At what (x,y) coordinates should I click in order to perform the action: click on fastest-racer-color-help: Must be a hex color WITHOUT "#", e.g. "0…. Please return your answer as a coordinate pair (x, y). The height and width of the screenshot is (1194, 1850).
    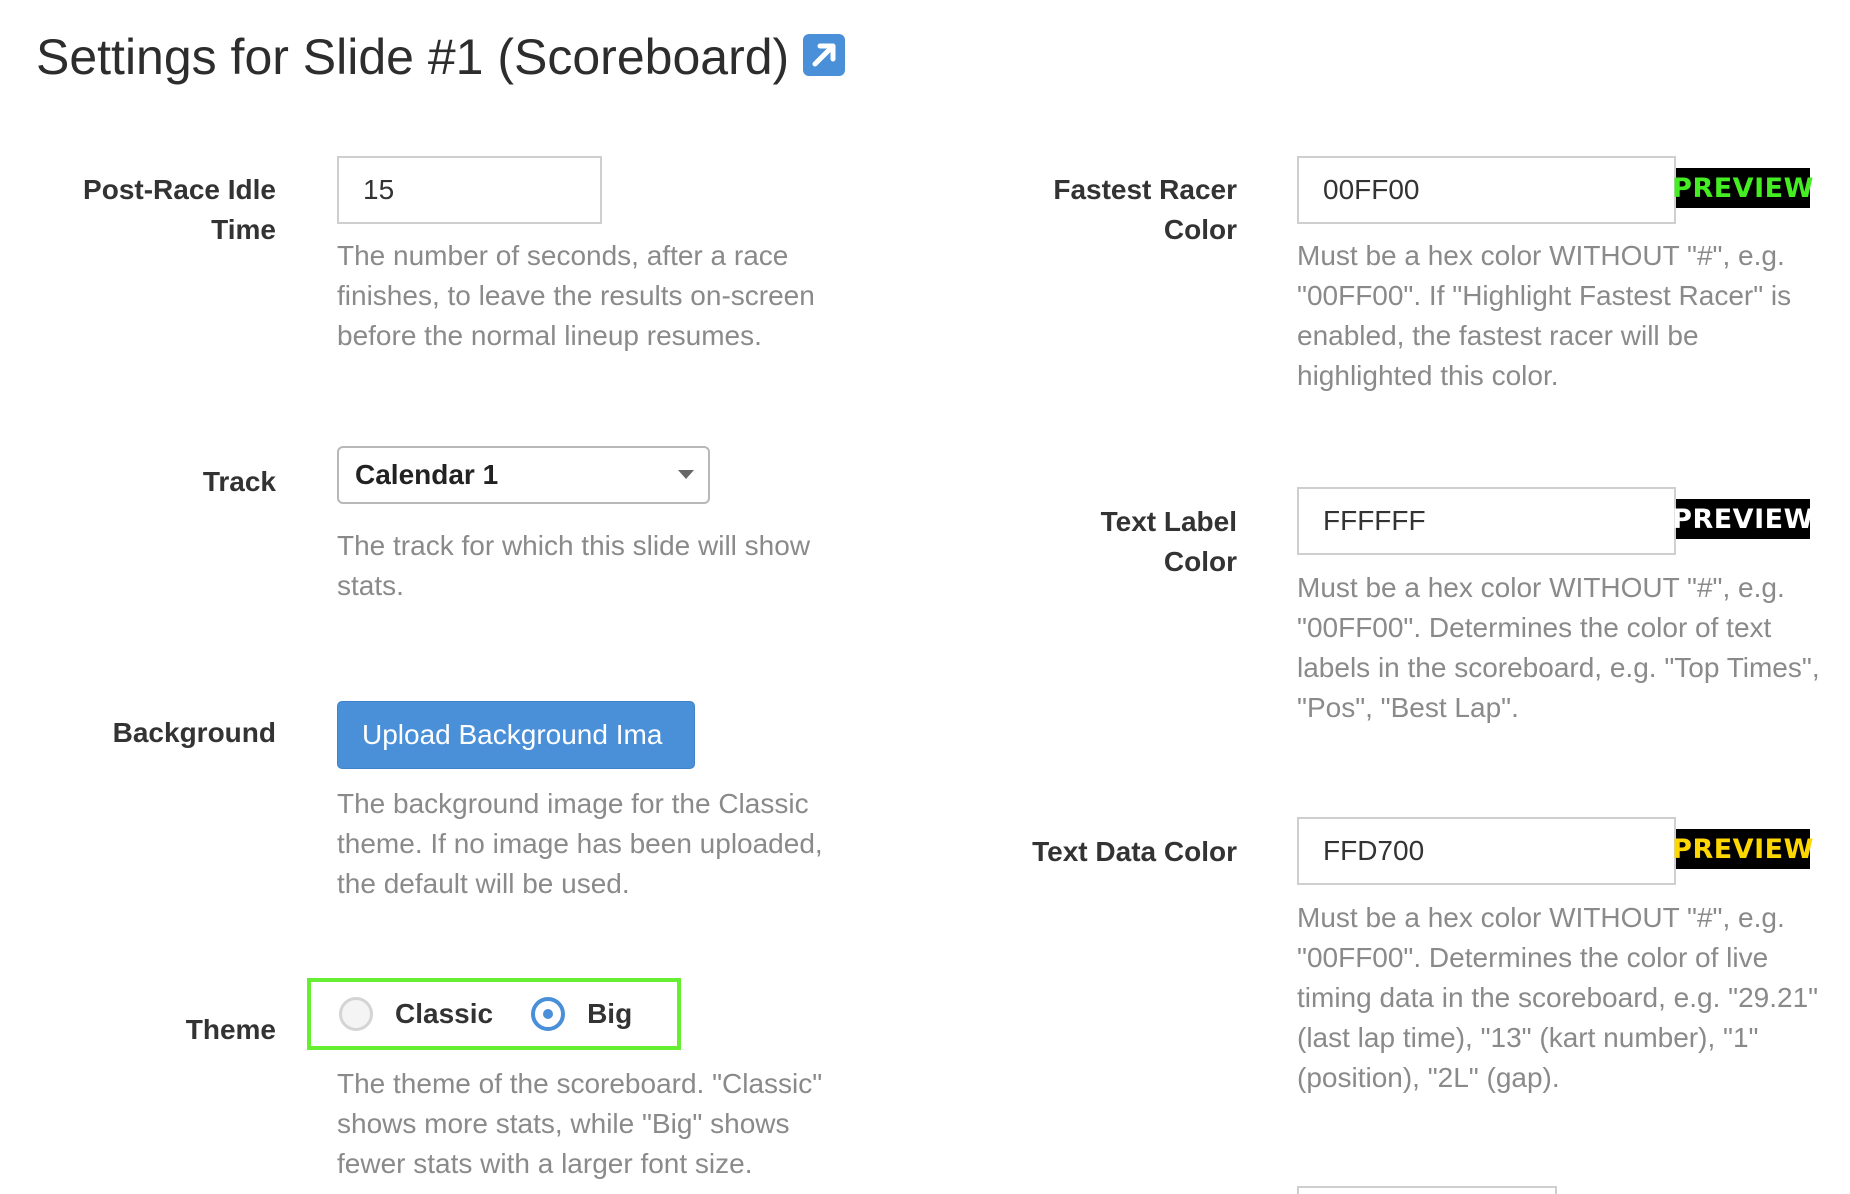
    Looking at the image, I should click on (1544, 315).